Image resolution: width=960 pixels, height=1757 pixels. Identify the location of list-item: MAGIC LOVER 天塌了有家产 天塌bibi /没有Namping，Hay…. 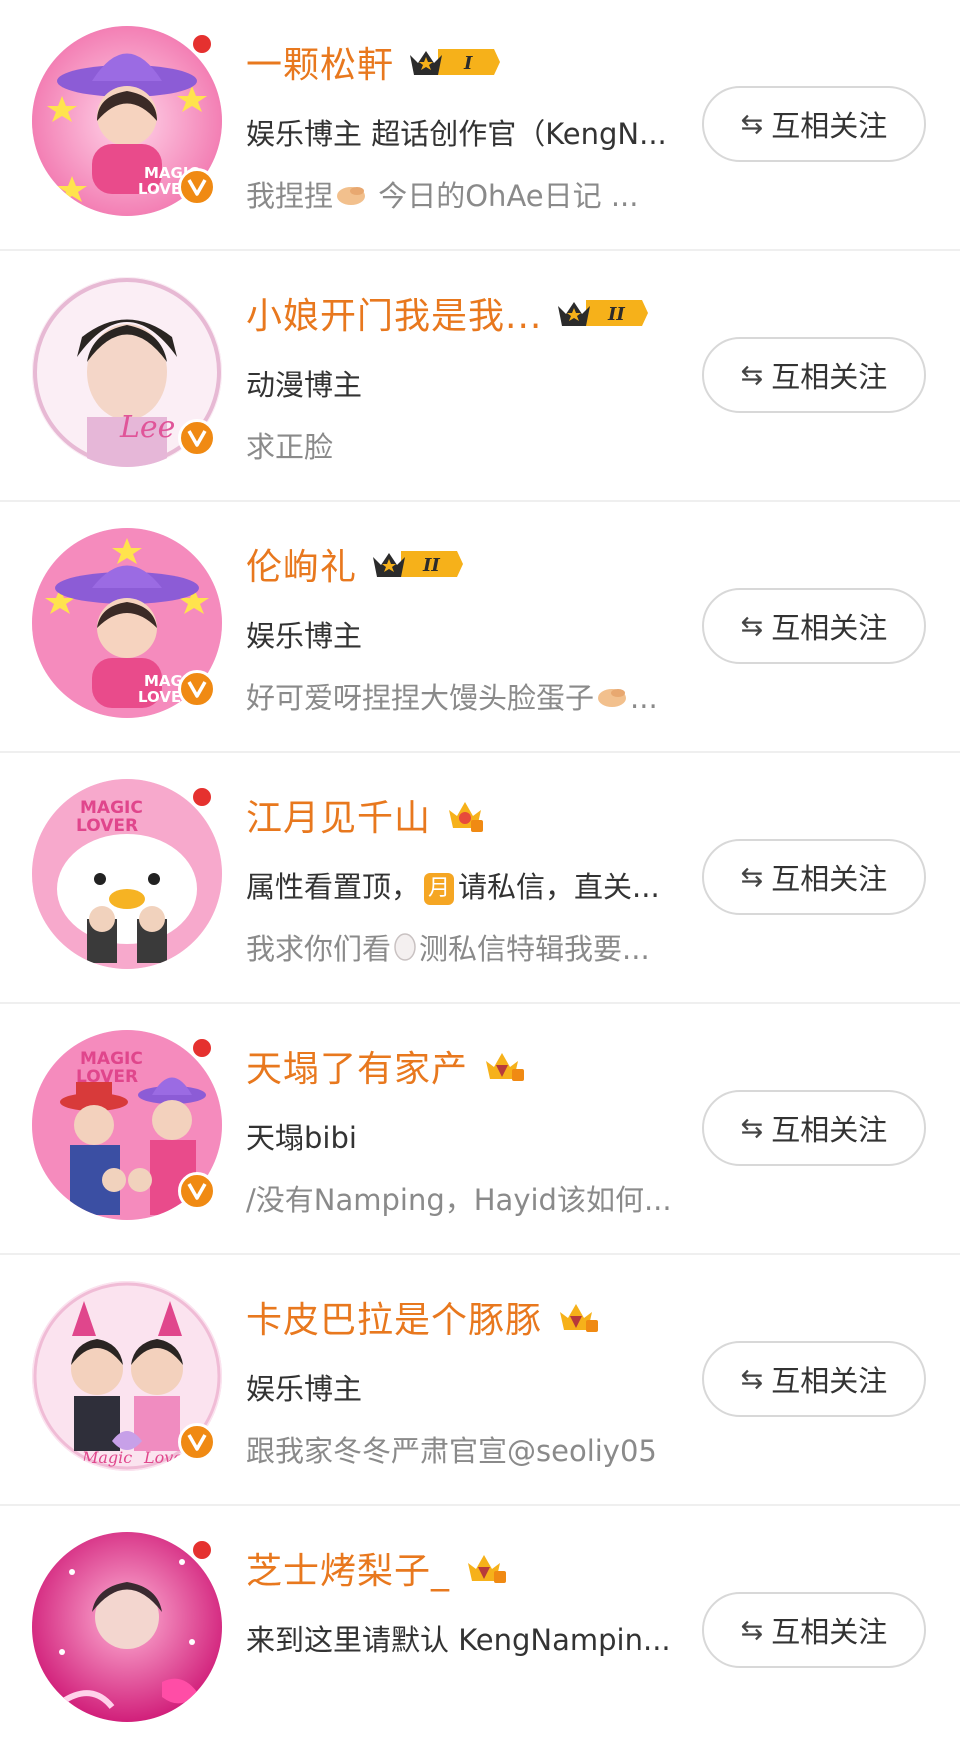
(480, 1129).